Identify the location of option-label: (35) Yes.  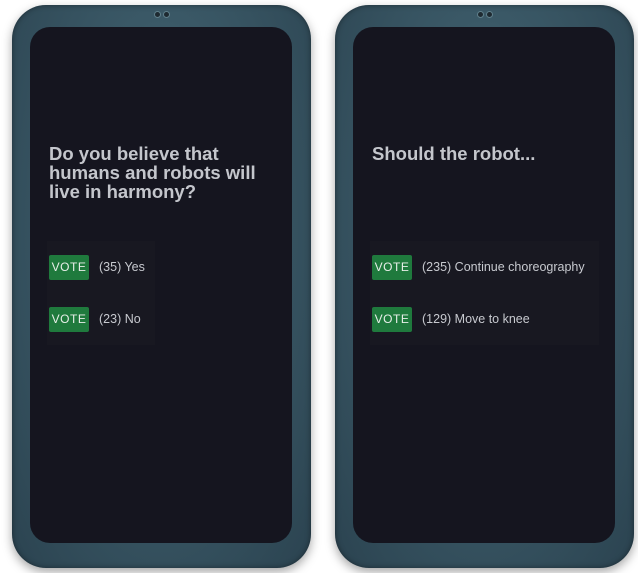
(122, 267).